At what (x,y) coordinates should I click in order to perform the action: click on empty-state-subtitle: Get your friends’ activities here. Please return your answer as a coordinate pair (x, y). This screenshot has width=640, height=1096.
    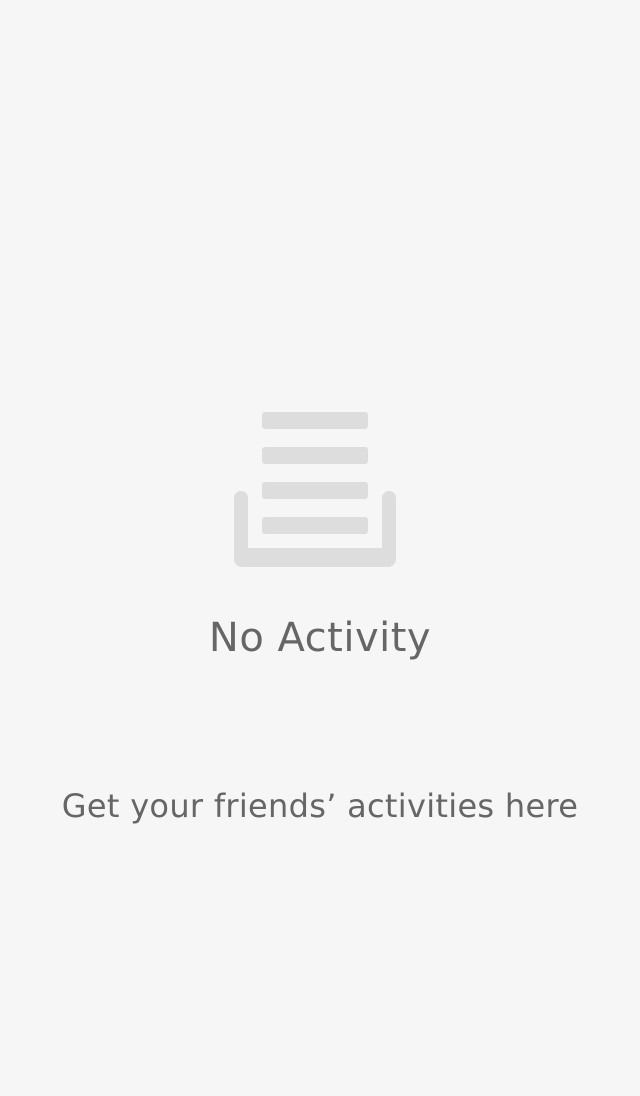
    Looking at the image, I should click on (320, 806).